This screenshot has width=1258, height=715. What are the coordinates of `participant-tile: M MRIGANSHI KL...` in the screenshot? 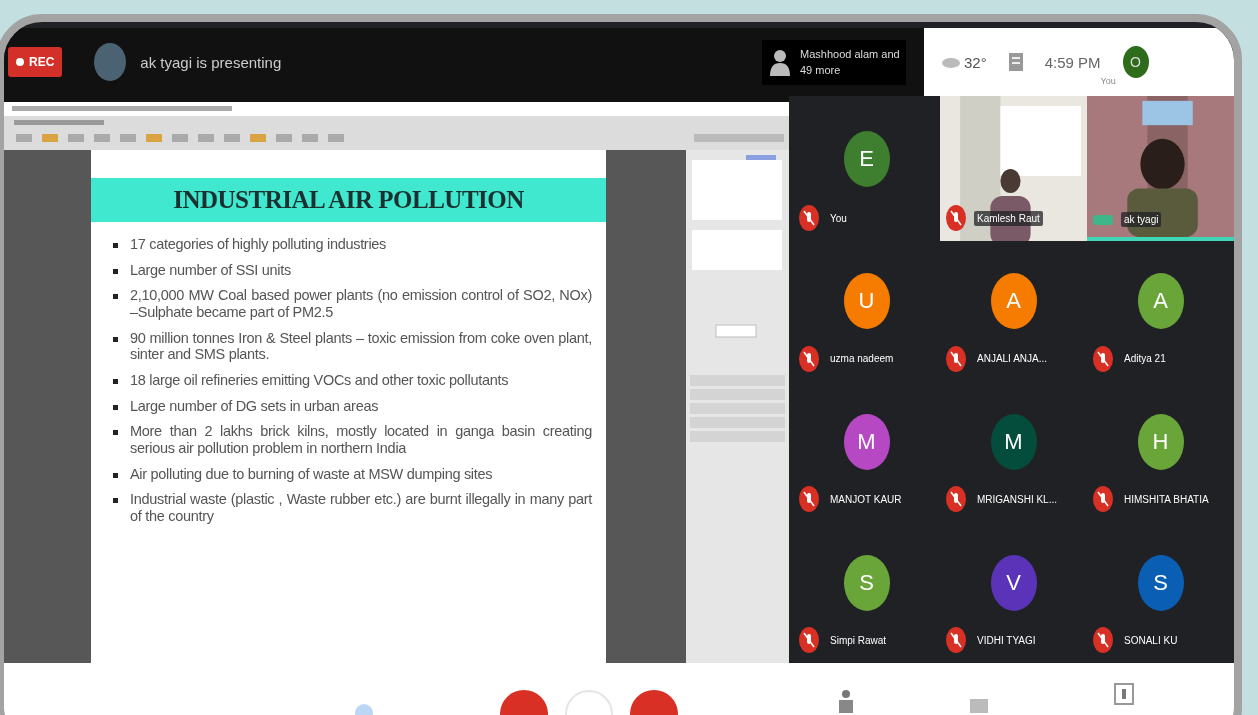 It's located at (1013, 452).